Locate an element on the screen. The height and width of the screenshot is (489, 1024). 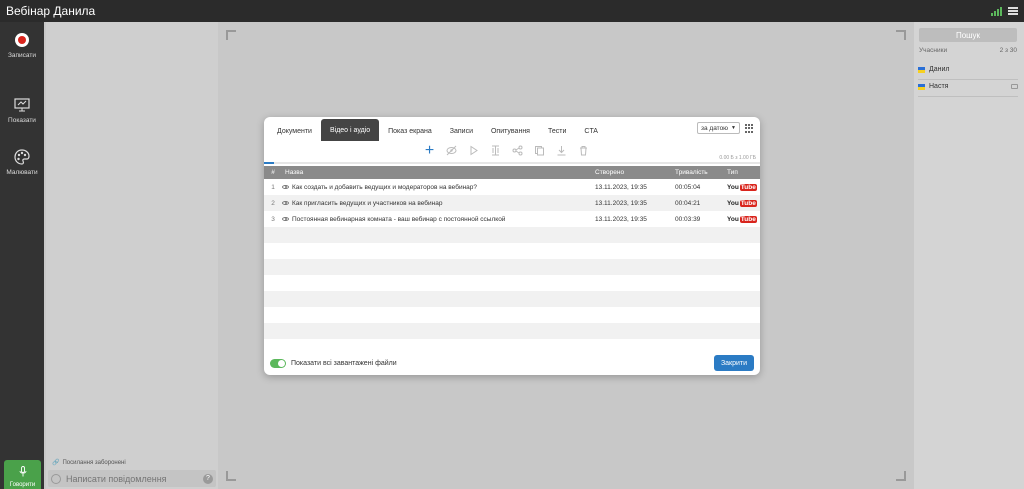
chat-input-box: ? is located at coordinates (132, 478).